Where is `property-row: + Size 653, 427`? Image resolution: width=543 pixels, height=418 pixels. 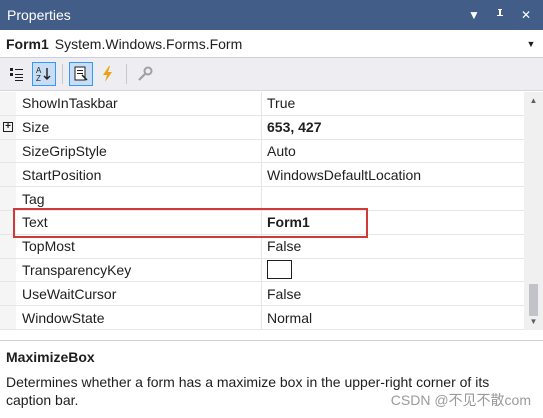 property-row: + Size 653, 427 is located at coordinates (262, 127).